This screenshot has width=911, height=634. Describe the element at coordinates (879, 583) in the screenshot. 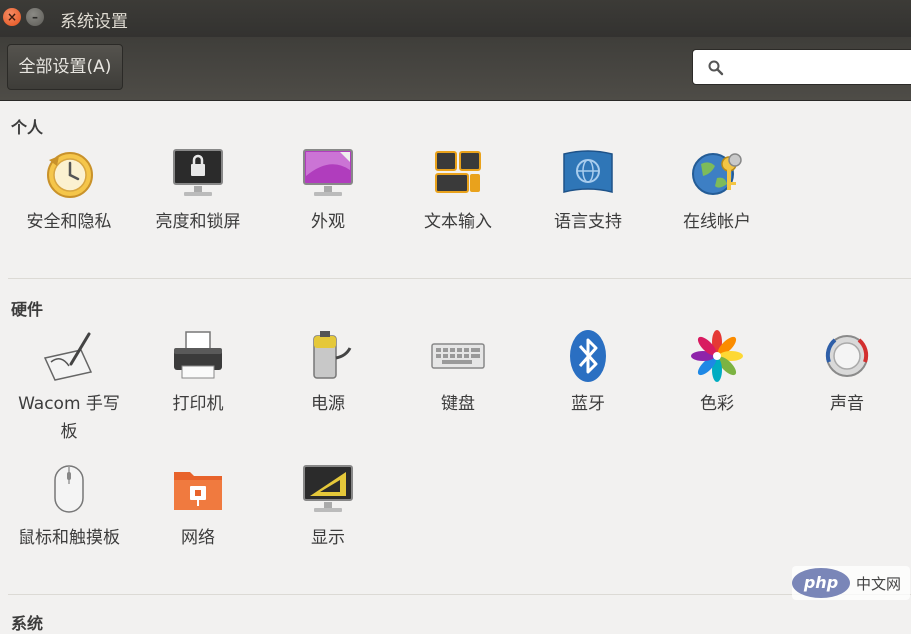

I see `watermark-text: 中文网` at that location.